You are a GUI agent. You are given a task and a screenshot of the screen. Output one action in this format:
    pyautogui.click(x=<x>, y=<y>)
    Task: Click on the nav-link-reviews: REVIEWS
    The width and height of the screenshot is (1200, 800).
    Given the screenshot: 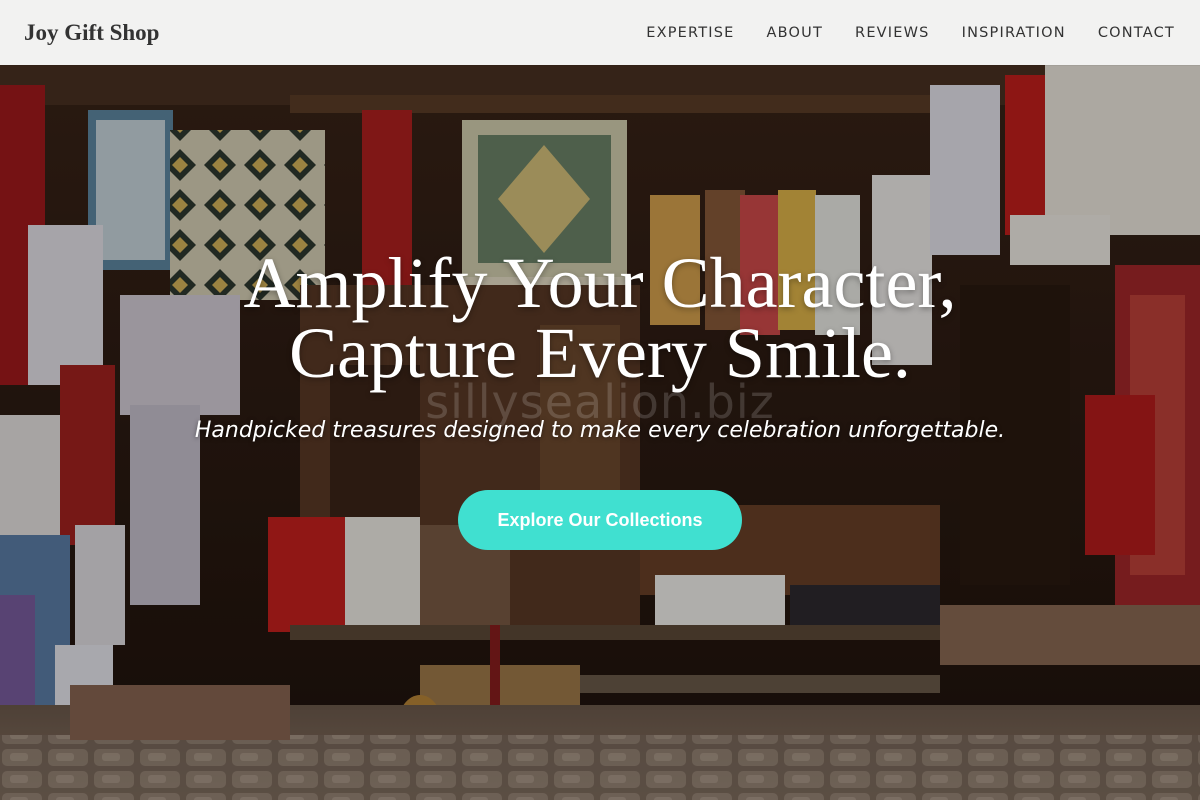 What is the action you would take?
    pyautogui.click(x=892, y=33)
    